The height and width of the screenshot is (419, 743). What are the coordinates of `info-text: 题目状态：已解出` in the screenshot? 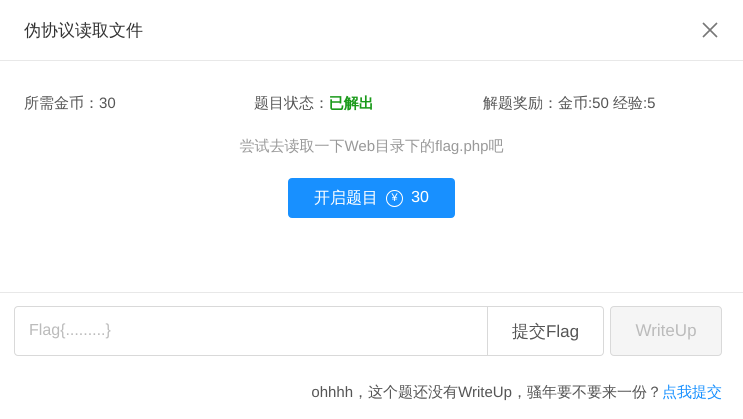 It's located at (314, 103).